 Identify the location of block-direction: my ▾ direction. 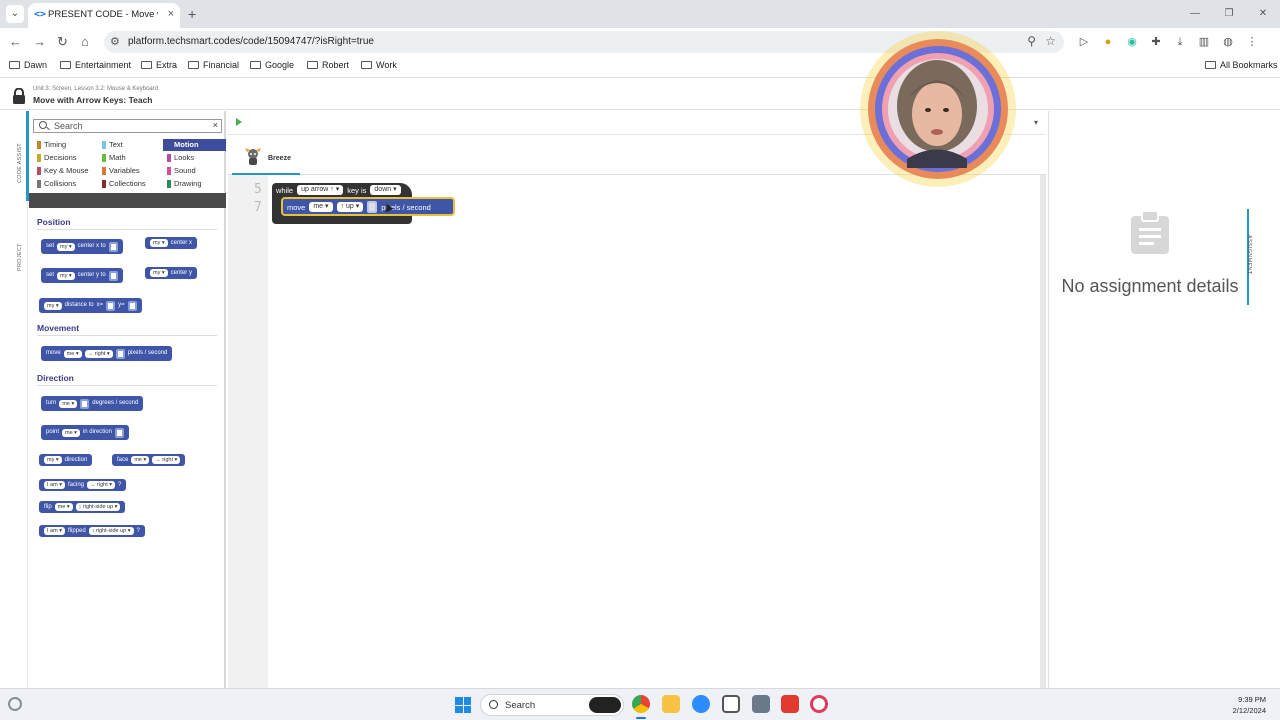
(66, 460).